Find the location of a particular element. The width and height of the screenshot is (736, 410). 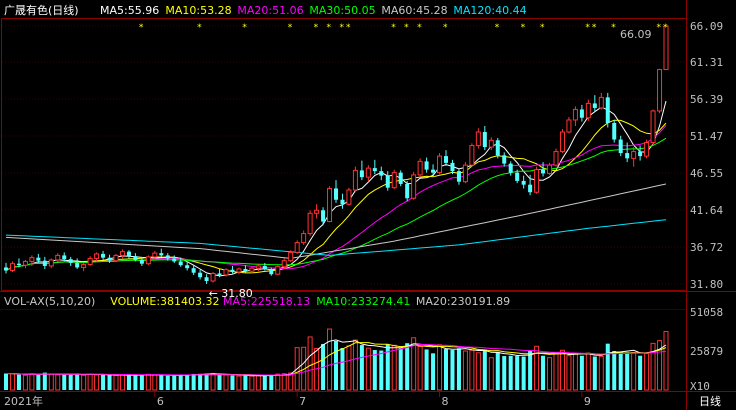

y-tick-label: 46.55 is located at coordinates (706, 173).